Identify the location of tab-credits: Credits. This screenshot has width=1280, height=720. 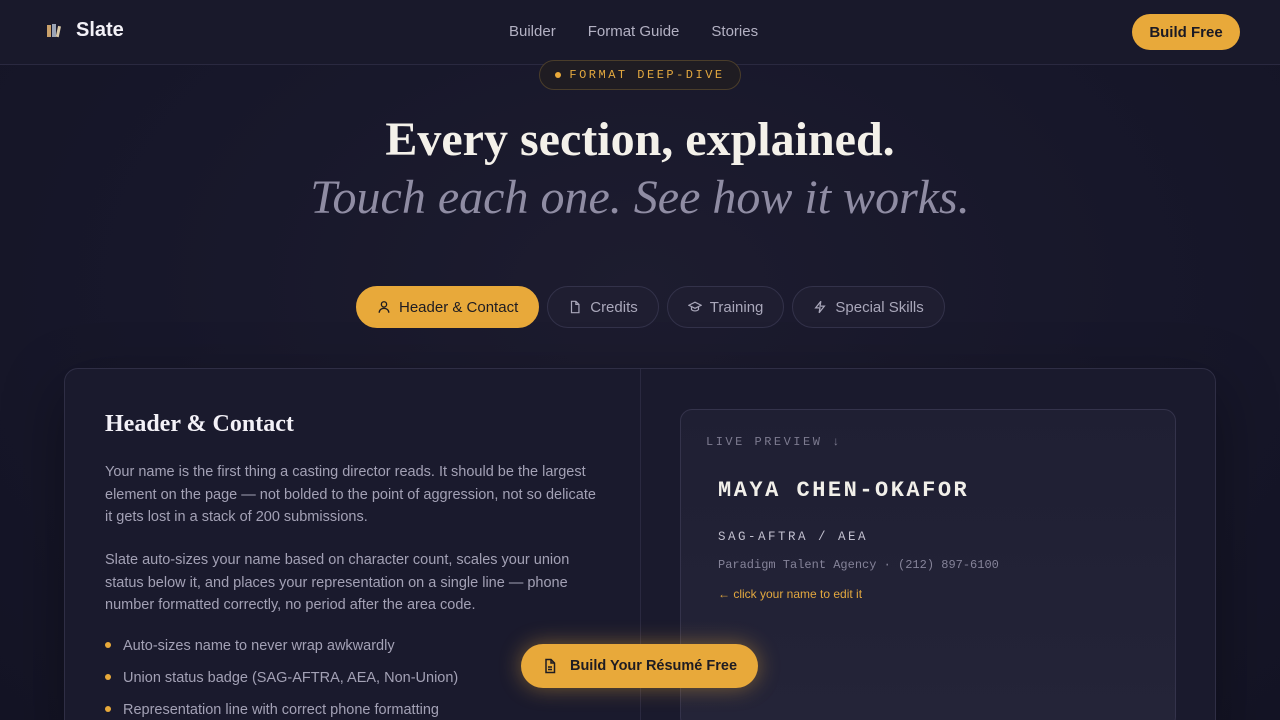
(603, 307).